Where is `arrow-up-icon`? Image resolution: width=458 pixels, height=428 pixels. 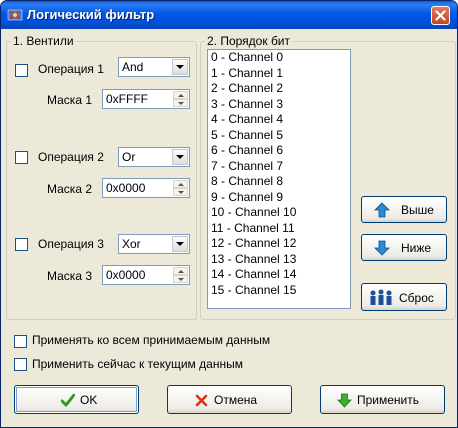 arrow-up-icon is located at coordinates (382, 210).